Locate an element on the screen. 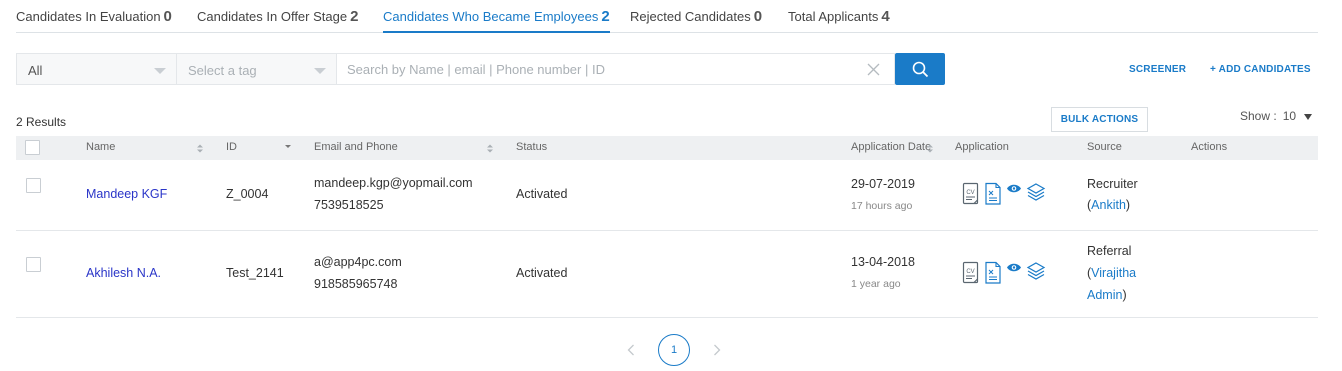 The width and height of the screenshot is (1342, 371). search-button is located at coordinates (920, 69).